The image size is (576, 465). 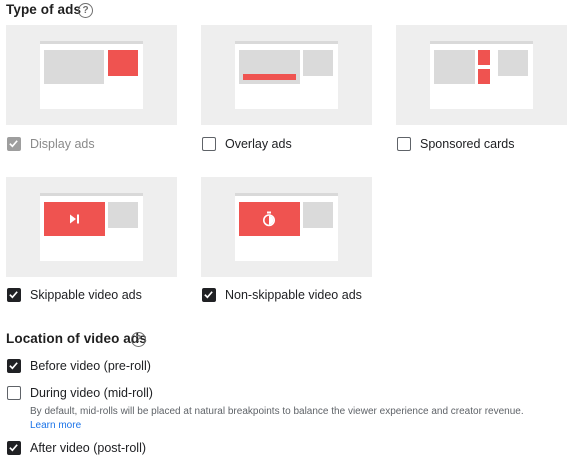 I want to click on overlay-ad-placeholder, so click(x=269, y=77).